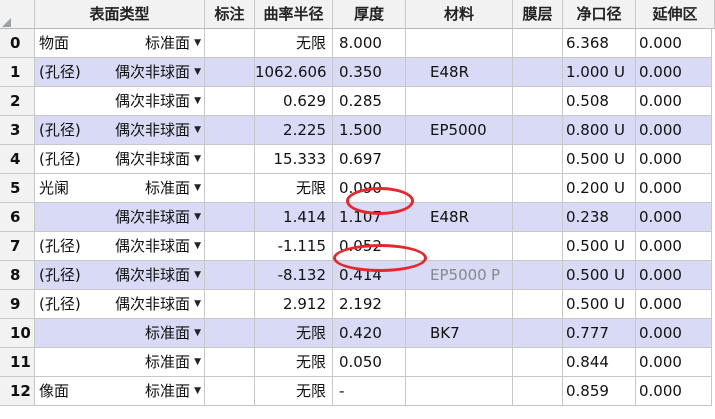 This screenshot has width=715, height=419. Describe the element at coordinates (294, 217) in the screenshot. I see `radius-cell: 1.414` at that location.